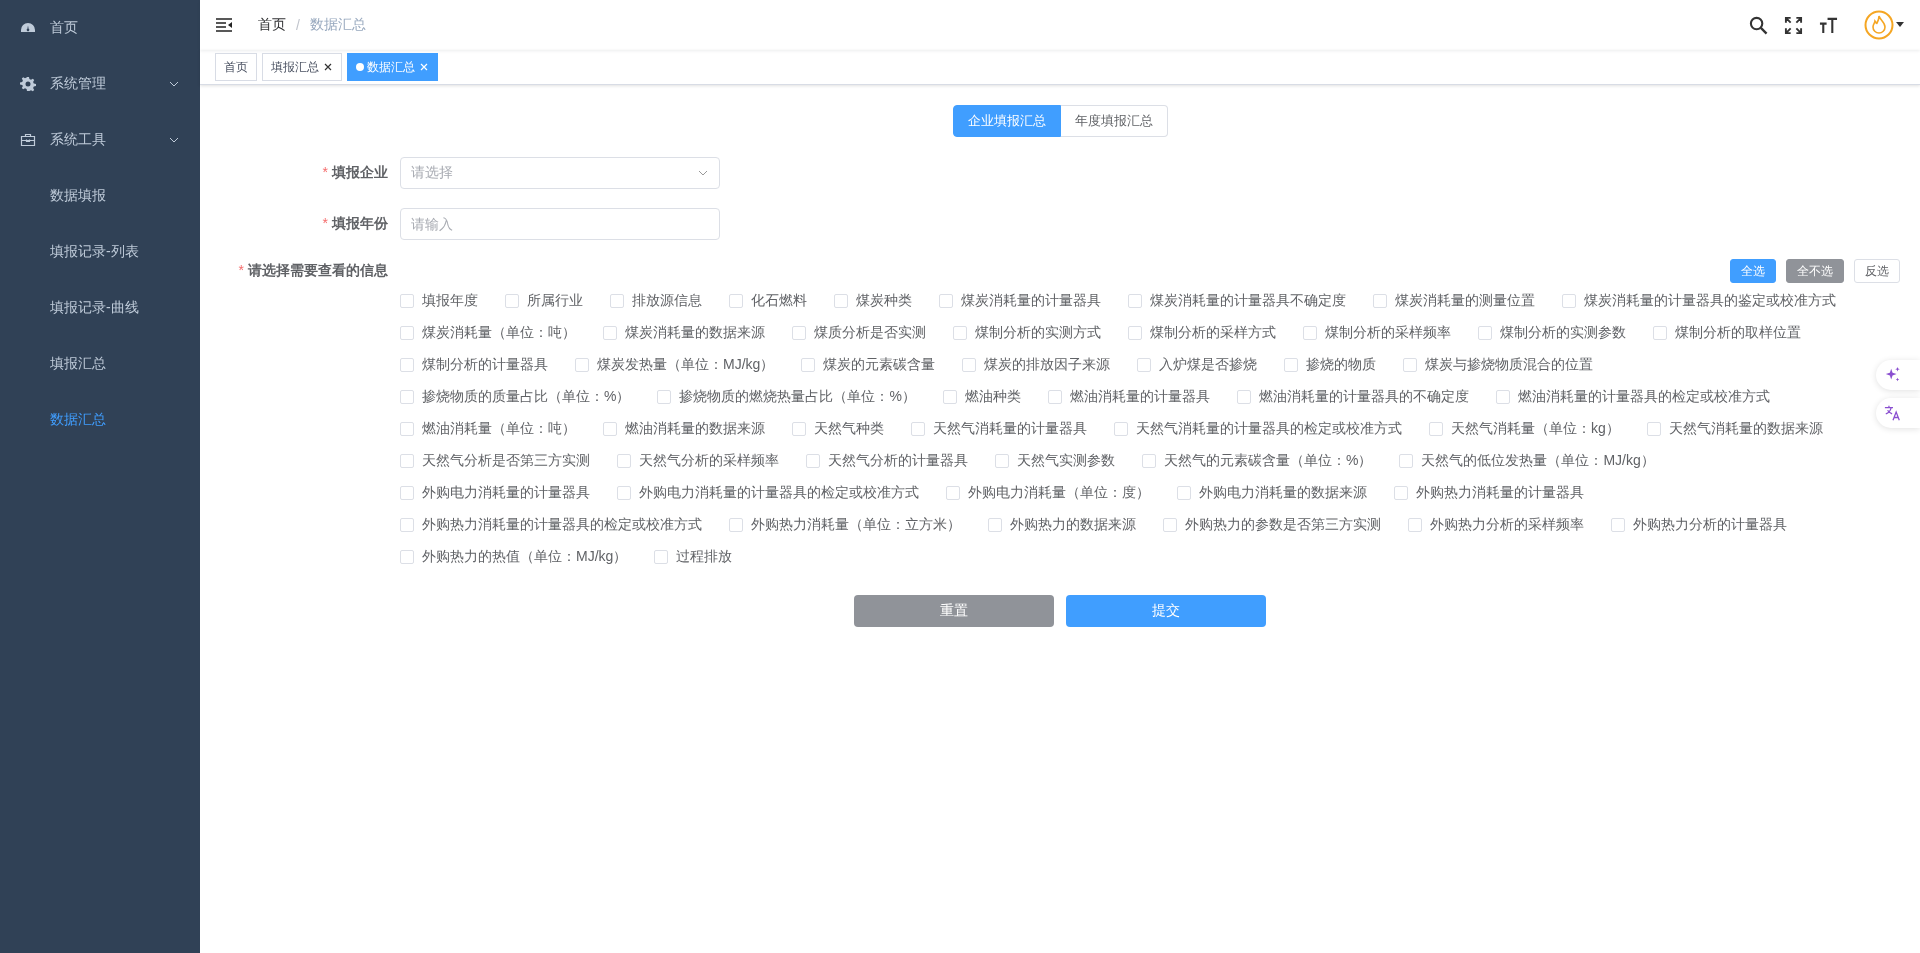 This screenshot has width=1920, height=953. What do you see at coordinates (768, 493) in the screenshot?
I see `checkbox-option: 外购电力消耗量的计量器具的检定或校准方式` at bounding box center [768, 493].